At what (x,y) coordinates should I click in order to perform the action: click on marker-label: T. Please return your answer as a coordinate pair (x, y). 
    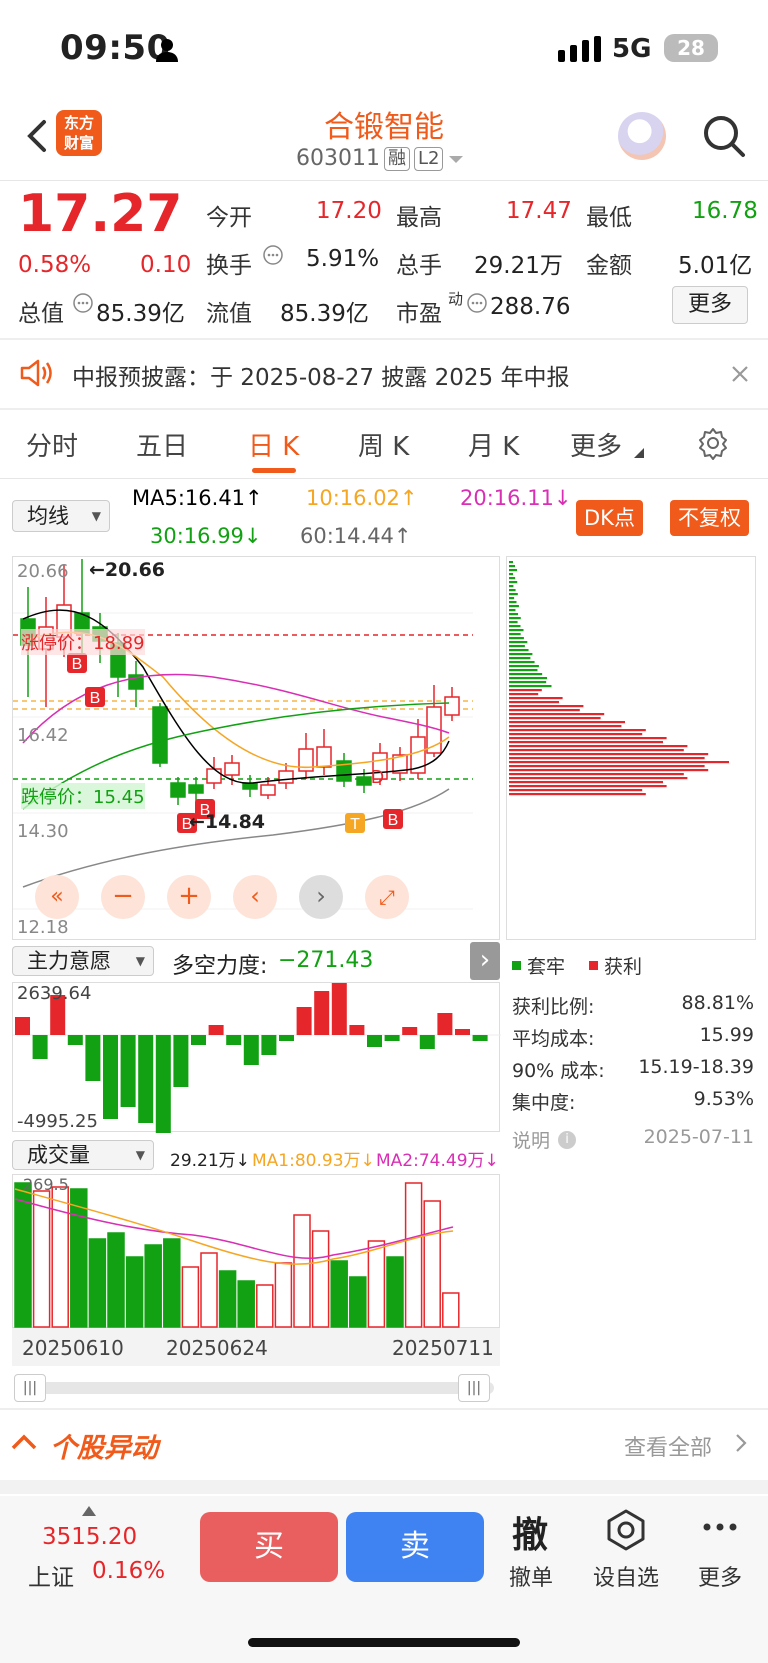
    Looking at the image, I should click on (355, 824).